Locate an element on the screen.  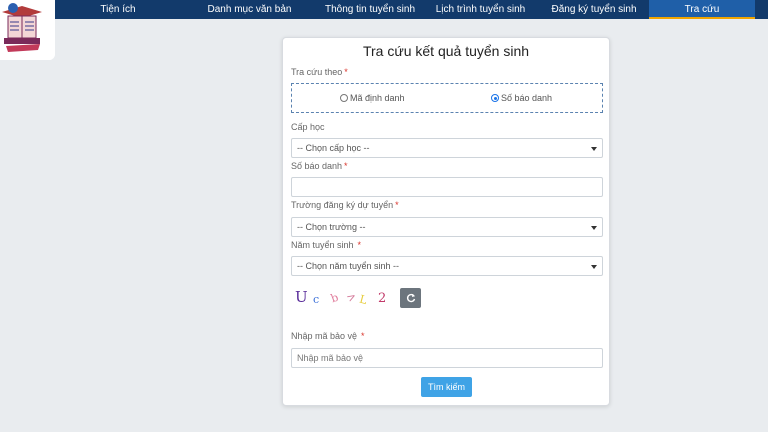
school-label: Trường đăng ký dự tuyển * is located at coordinates (345, 205).